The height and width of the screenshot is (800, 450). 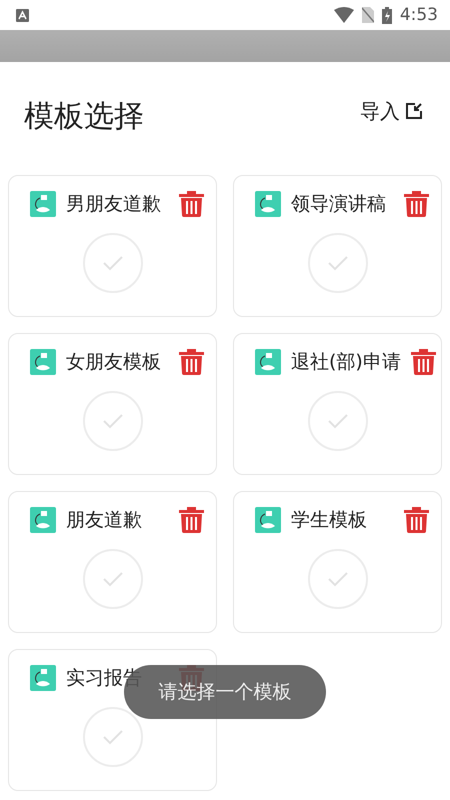 What do you see at coordinates (419, 15) in the screenshot?
I see `status-time: 4:53` at bounding box center [419, 15].